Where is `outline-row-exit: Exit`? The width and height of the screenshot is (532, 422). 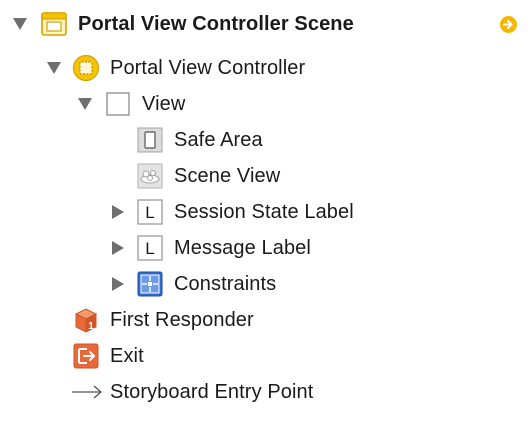 outline-row-exit: Exit is located at coordinates (266, 356).